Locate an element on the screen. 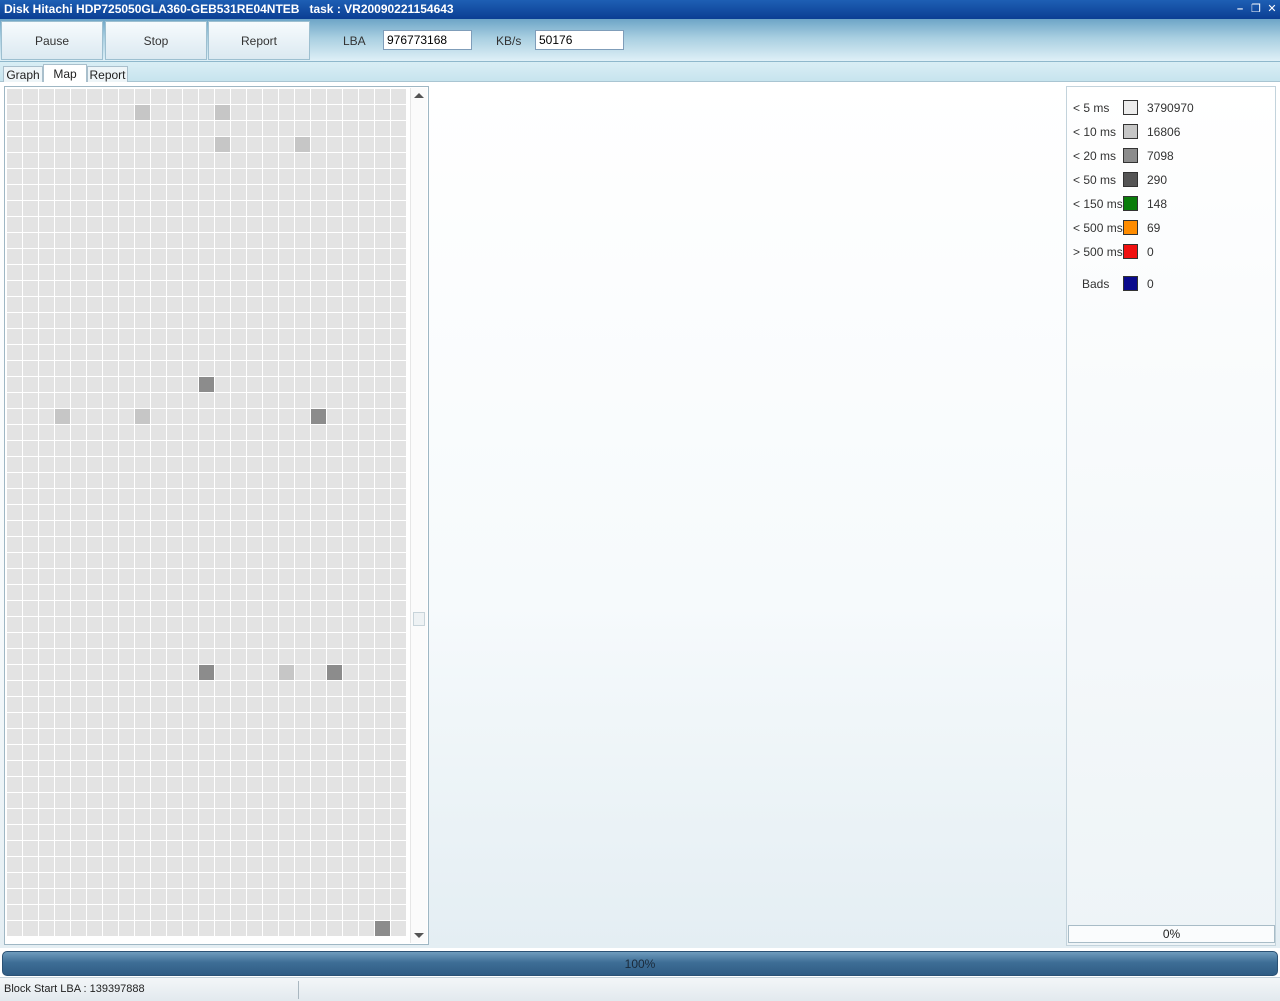 Image resolution: width=1280 pixels, height=1001 pixels. tab-map: Map is located at coordinates (65, 73).